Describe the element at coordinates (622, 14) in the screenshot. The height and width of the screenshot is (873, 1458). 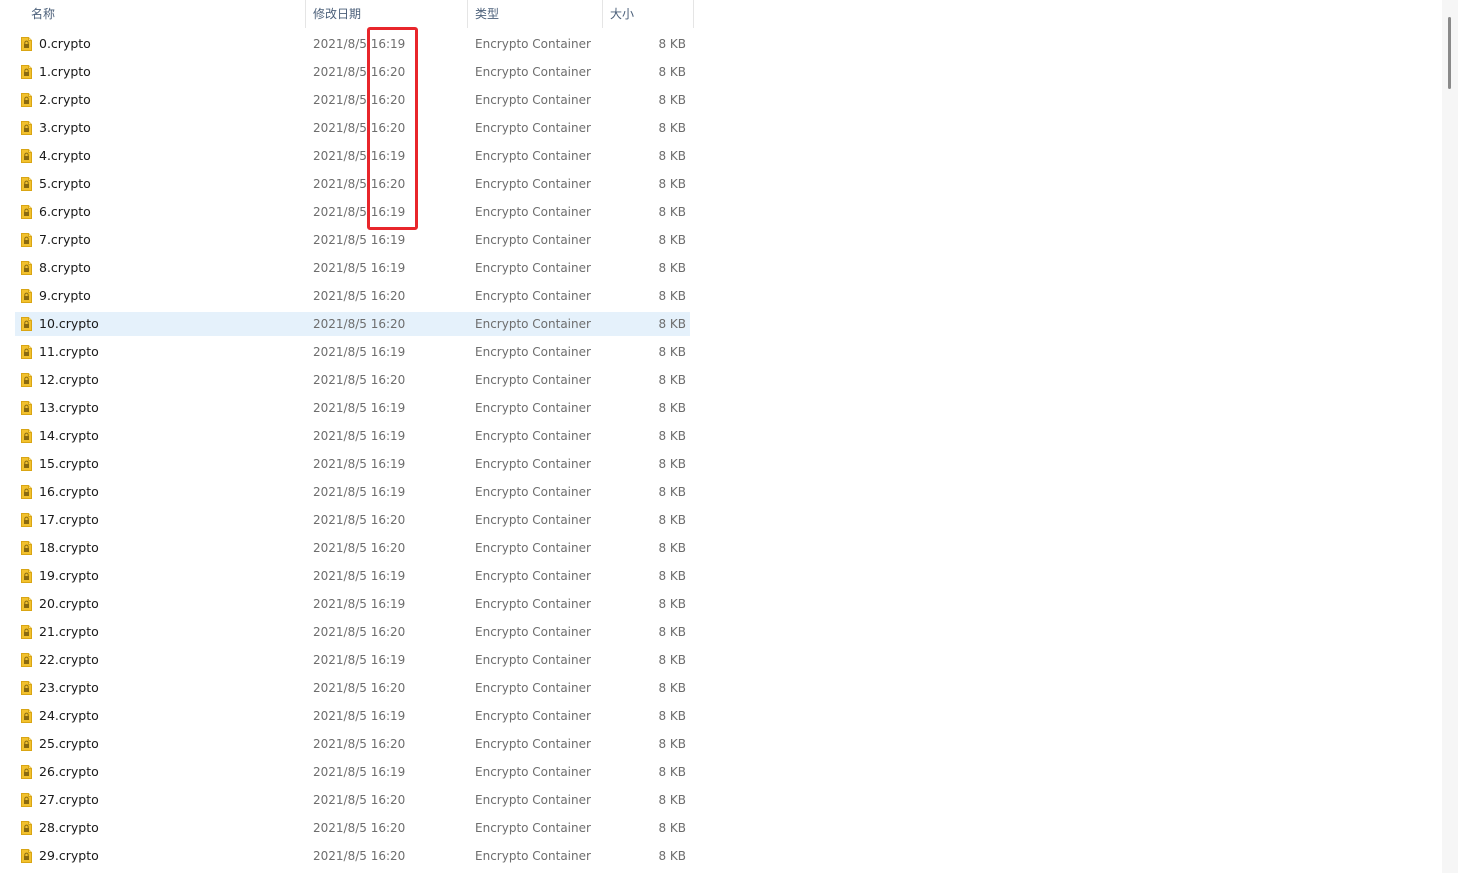
I see `column-header-size: 大小` at that location.